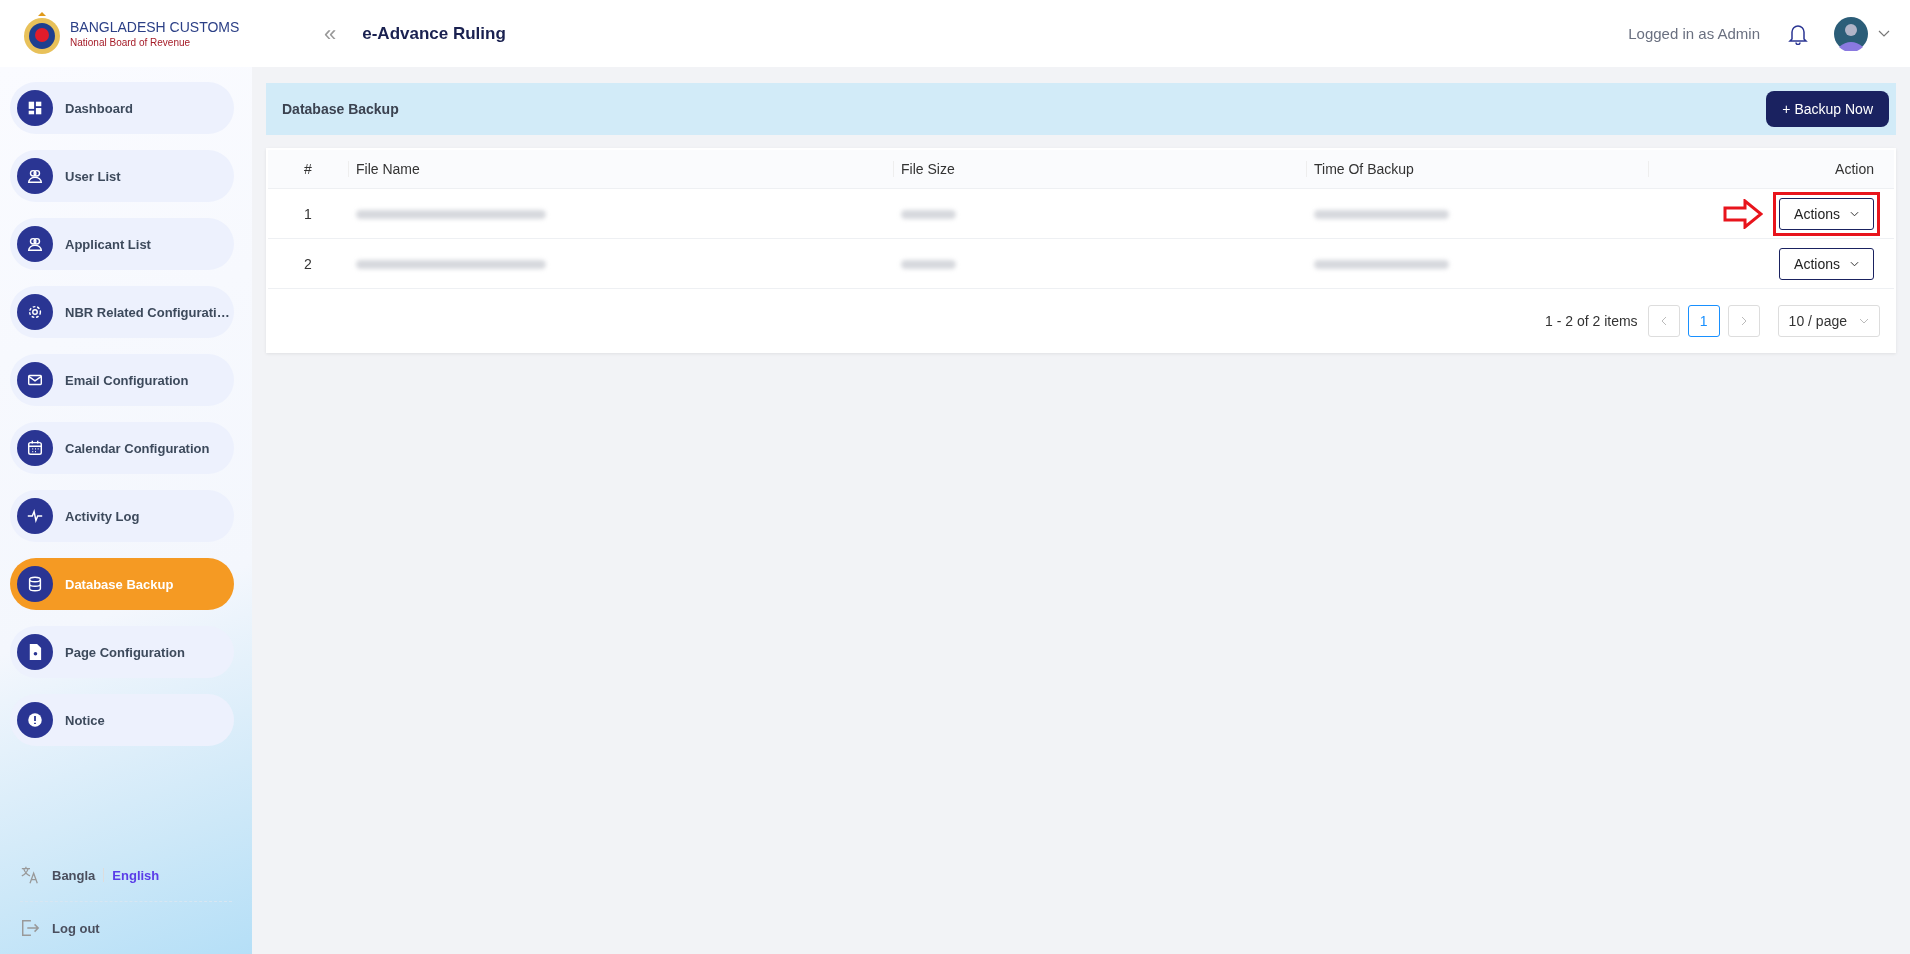  What do you see at coordinates (1828, 321) in the screenshot?
I see `page-size-select: 10 / page` at bounding box center [1828, 321].